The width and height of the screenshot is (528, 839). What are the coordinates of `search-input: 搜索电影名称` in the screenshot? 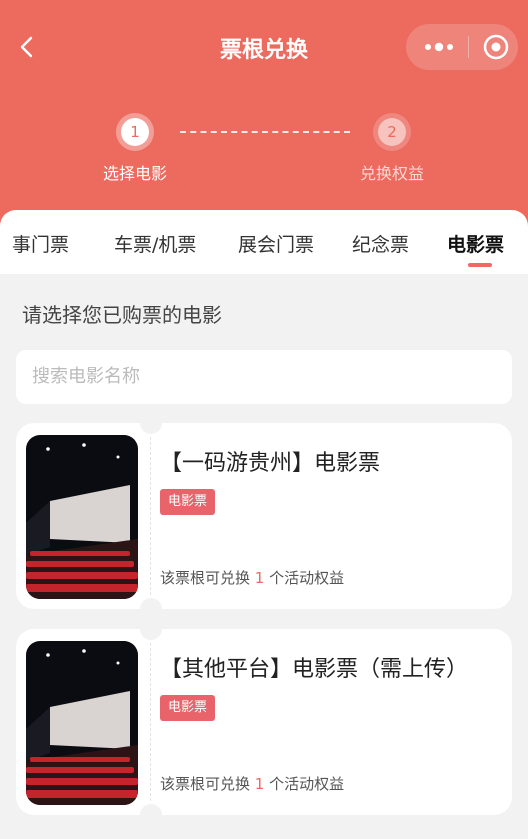 It's located at (264, 377).